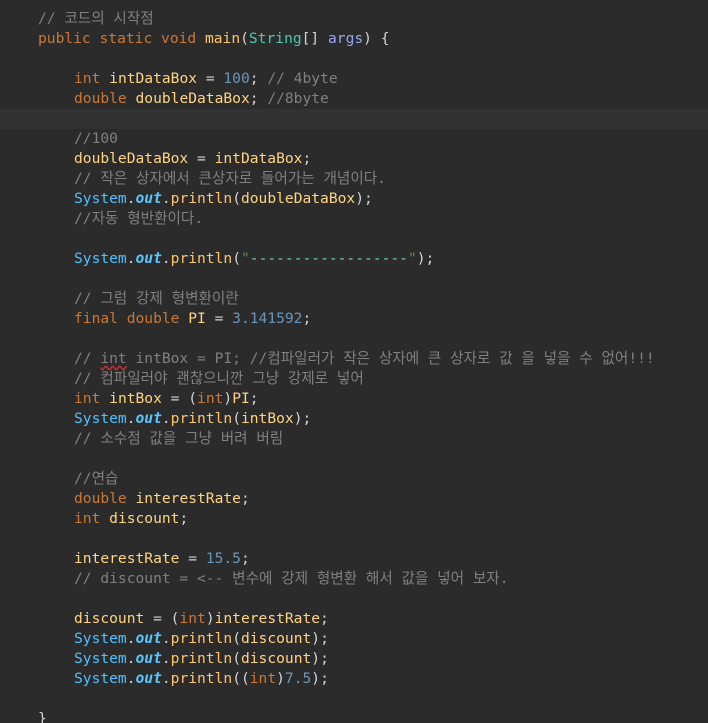 This screenshot has height=723, width=708. I want to click on code-token: //자동 형반환이다., so click(139, 218).